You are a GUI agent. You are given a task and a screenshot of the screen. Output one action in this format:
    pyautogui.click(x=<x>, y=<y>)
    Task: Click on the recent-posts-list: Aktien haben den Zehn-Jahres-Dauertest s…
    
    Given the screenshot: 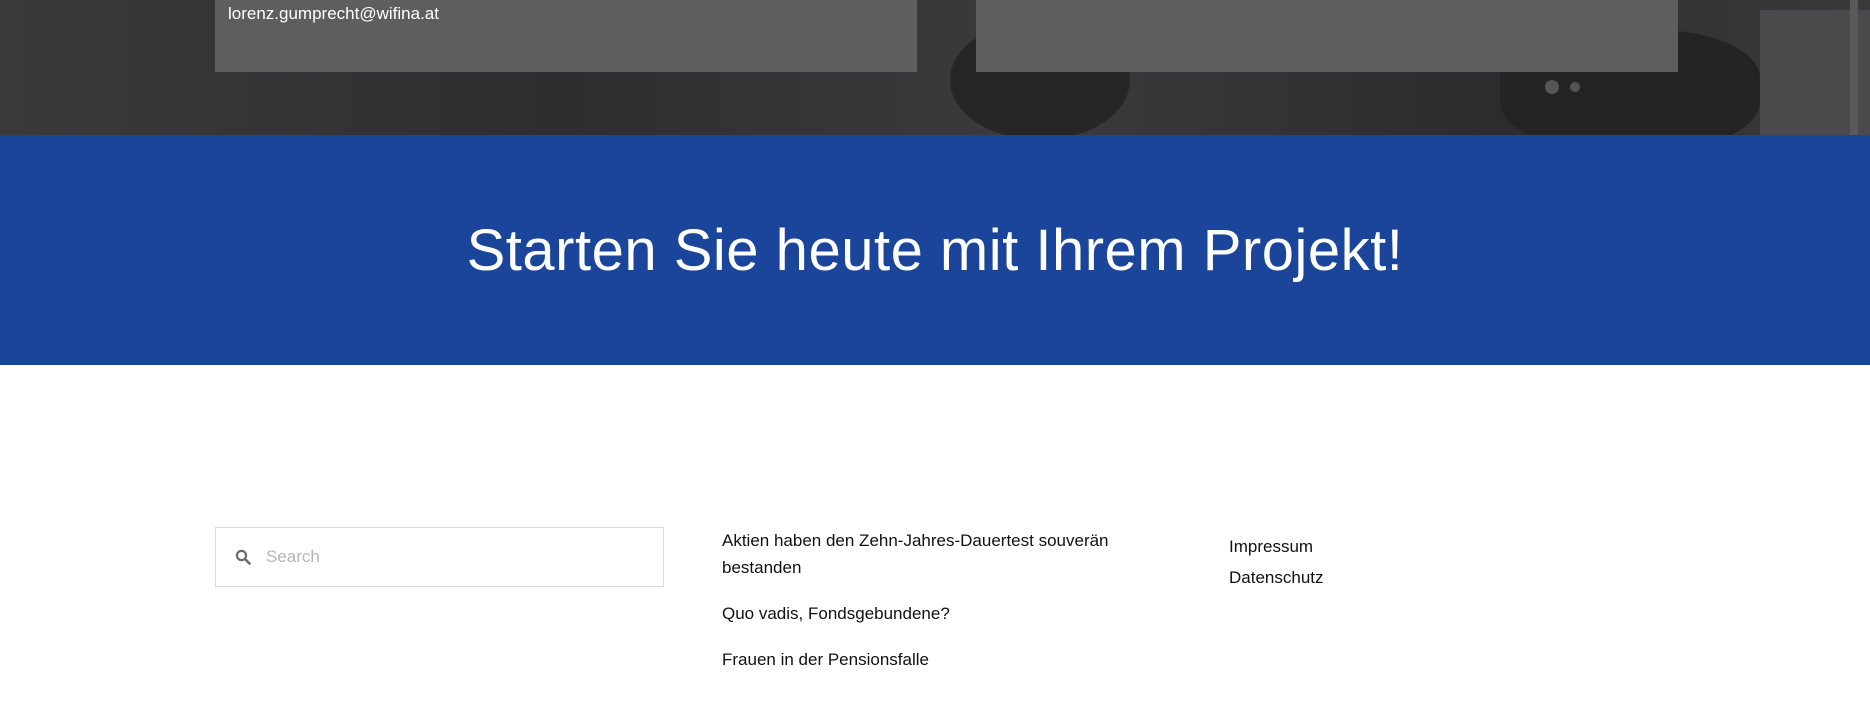 What is the action you would take?
    pyautogui.click(x=932, y=609)
    